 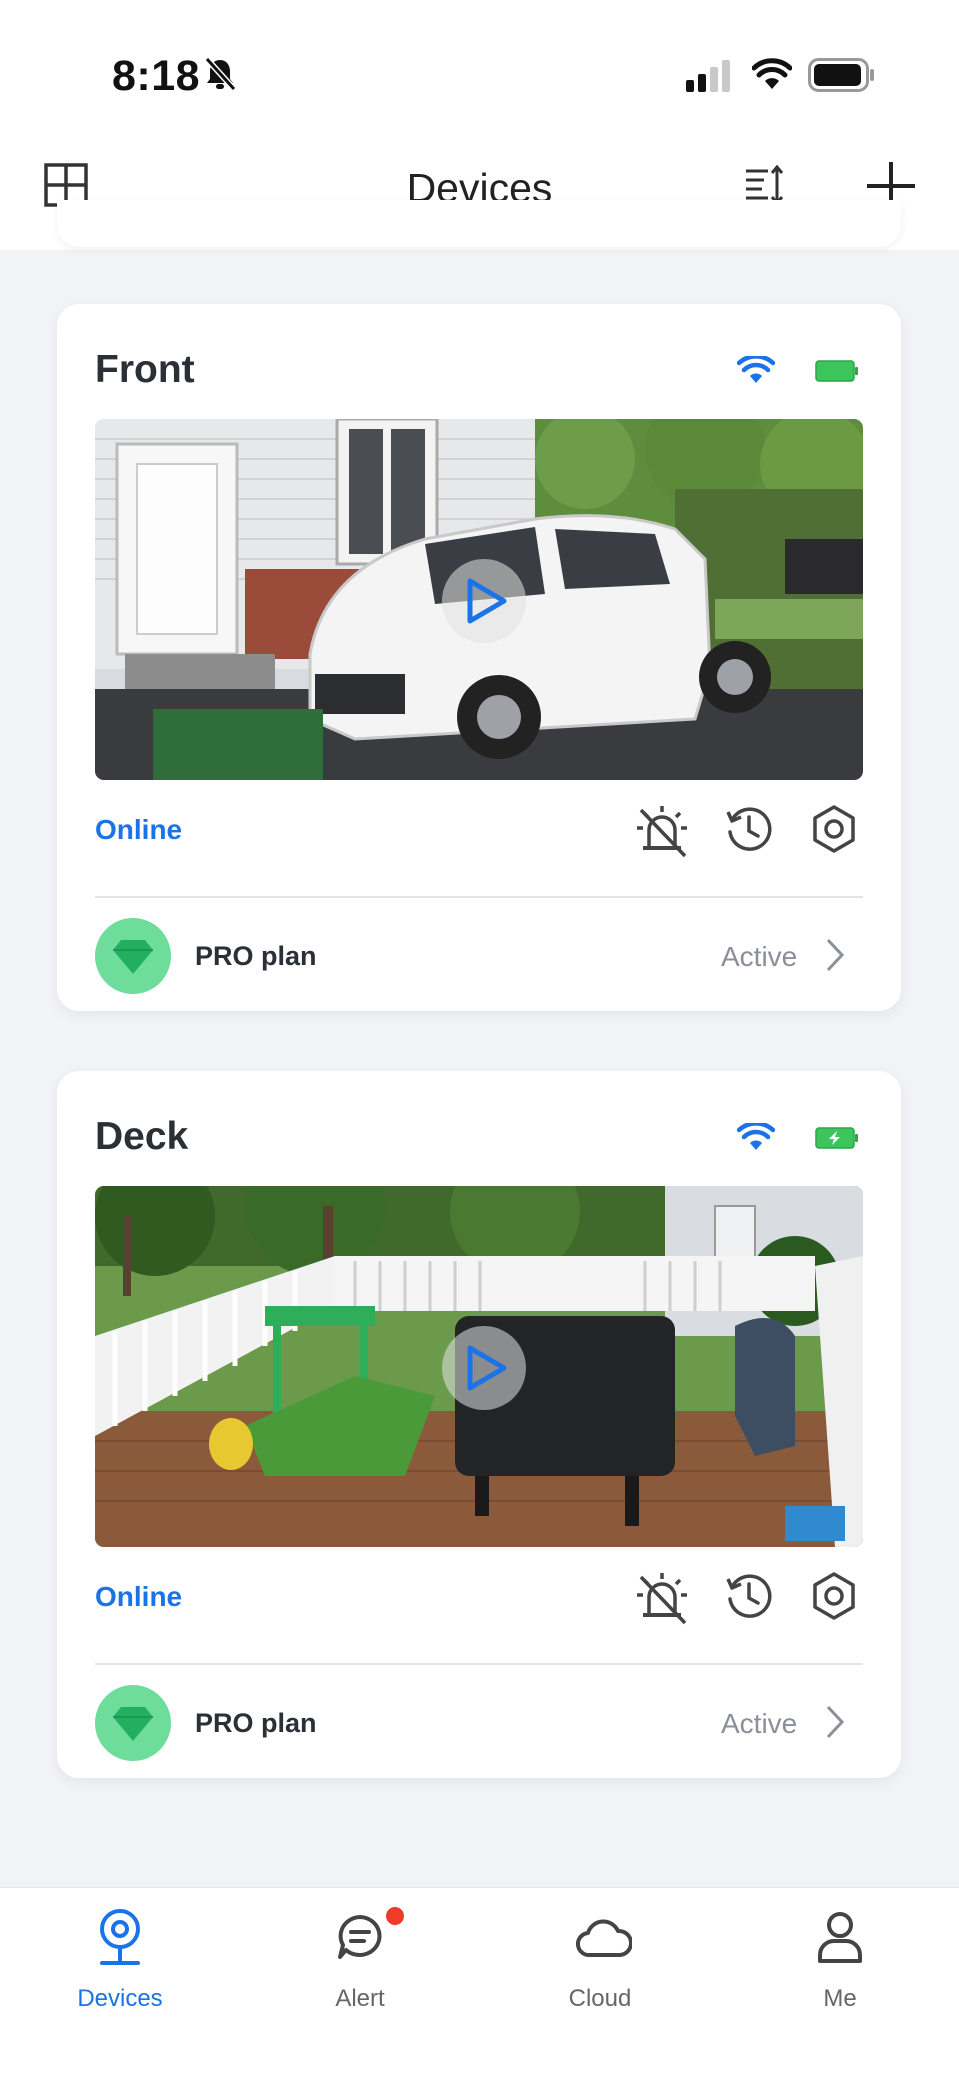 I want to click on wifi-status-icon, so click(x=772, y=76).